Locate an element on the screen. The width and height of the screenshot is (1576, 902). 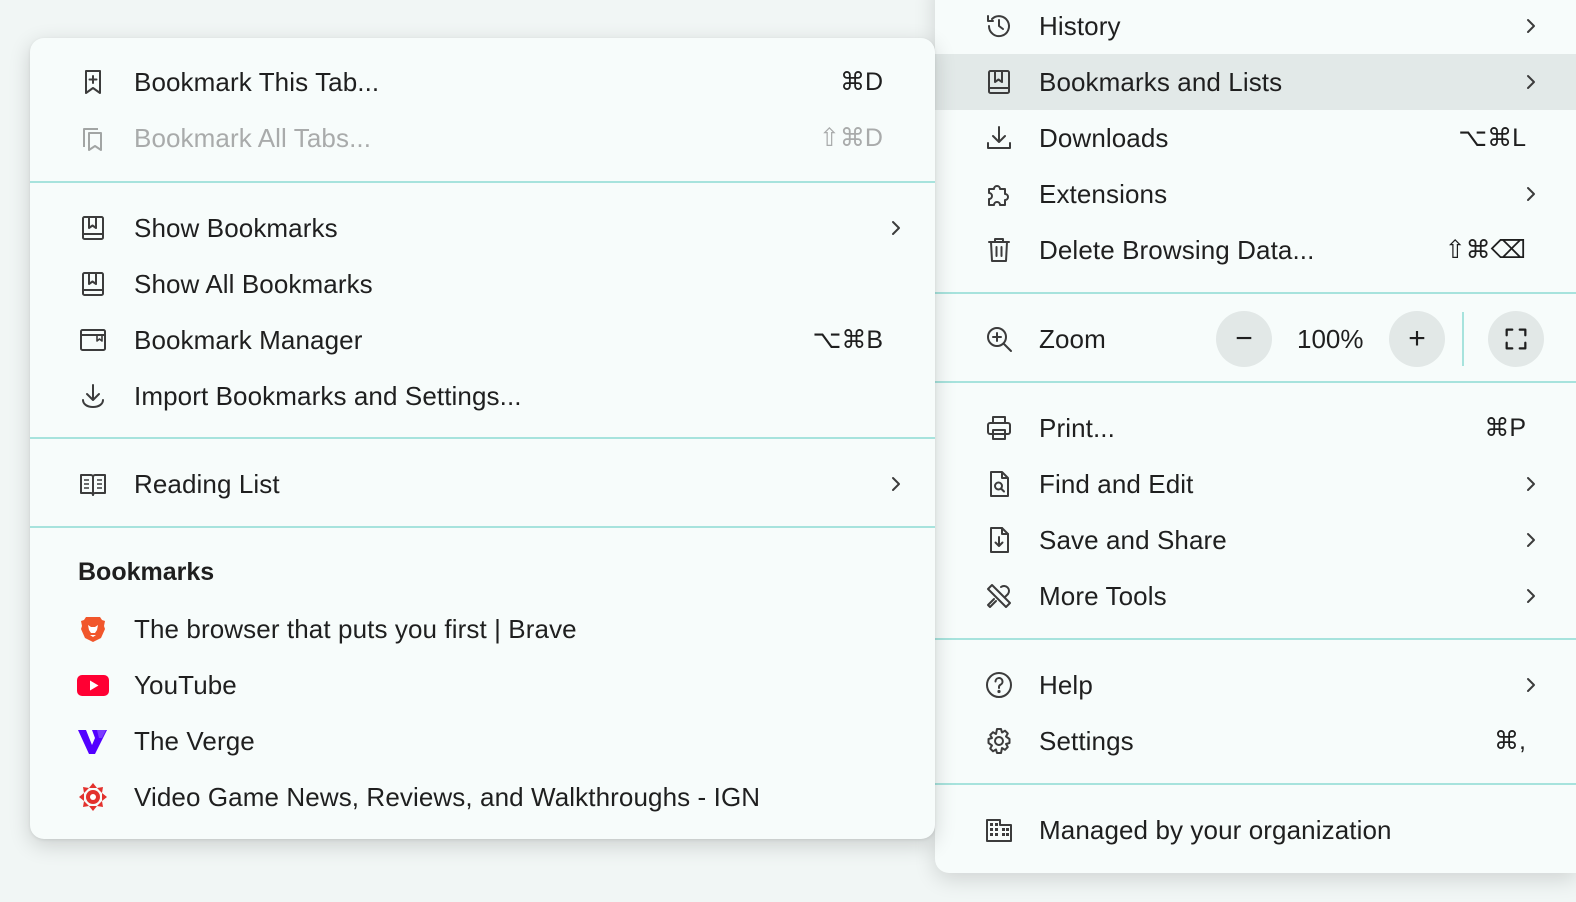
bookmark-manager-shortcut: ⌥⌘B is located at coordinates (847, 340).